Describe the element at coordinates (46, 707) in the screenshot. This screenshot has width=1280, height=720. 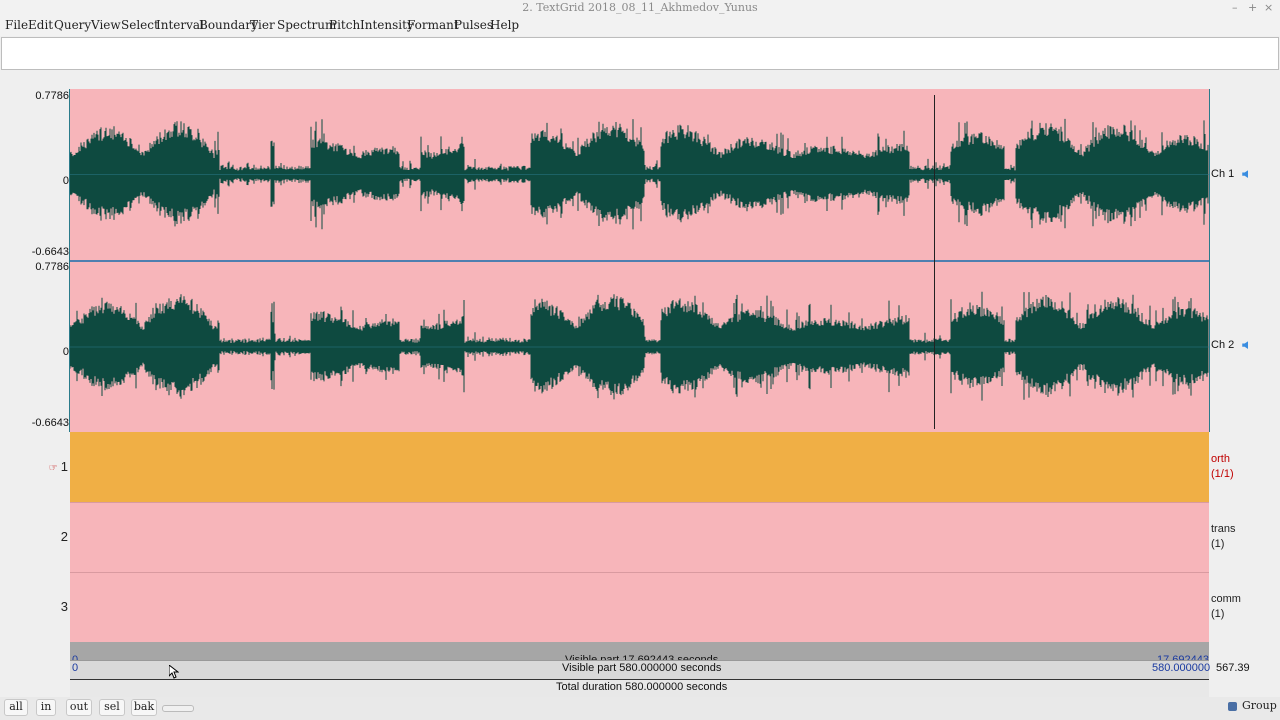
I see `zoom-in-button: in` at that location.